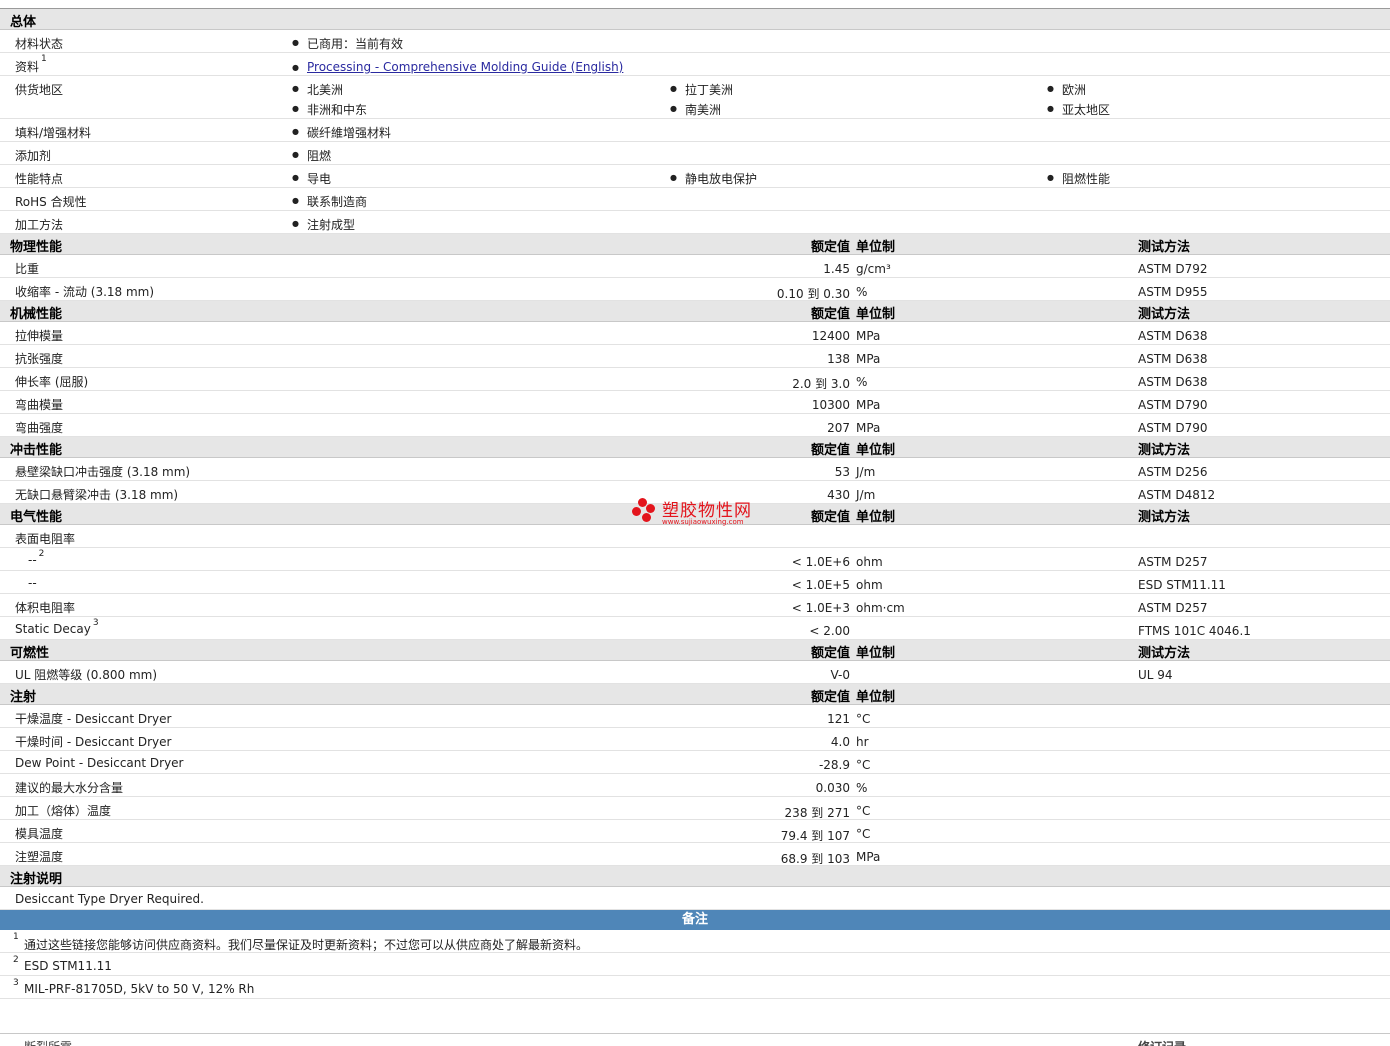  Describe the element at coordinates (866, 495) in the screenshot. I see `row-unit: J/m` at that location.